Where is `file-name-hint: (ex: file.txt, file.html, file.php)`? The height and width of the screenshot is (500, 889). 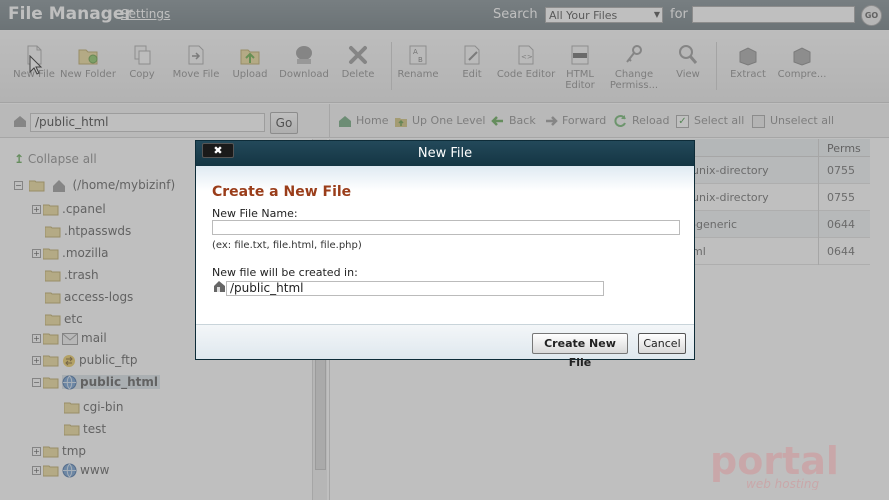 file-name-hint: (ex: file.txt, file.html, file.php) is located at coordinates (287, 245).